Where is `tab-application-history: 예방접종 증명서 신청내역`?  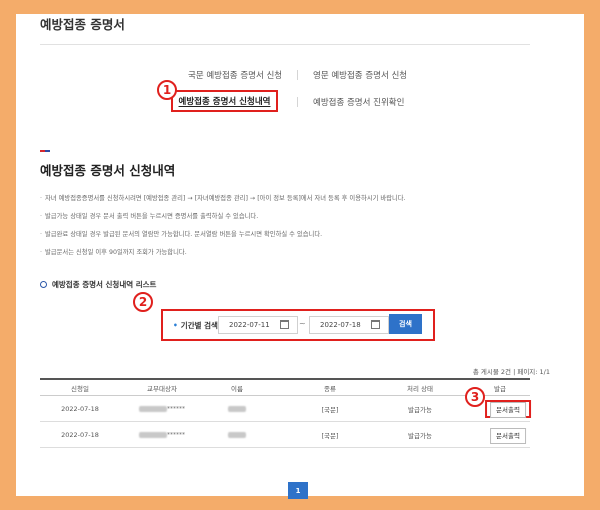
tab-application-history: 예방접종 증명서 신청내역 is located at coordinates (224, 101).